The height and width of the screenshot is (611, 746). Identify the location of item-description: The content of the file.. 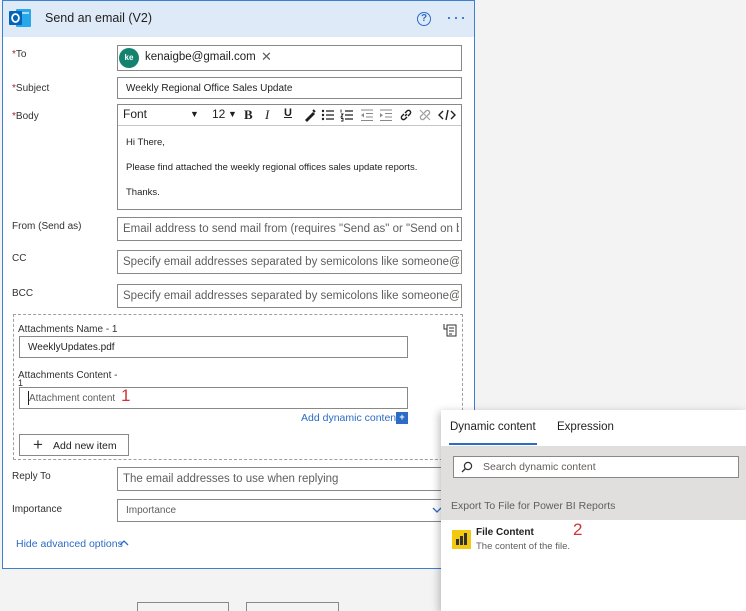
(523, 546).